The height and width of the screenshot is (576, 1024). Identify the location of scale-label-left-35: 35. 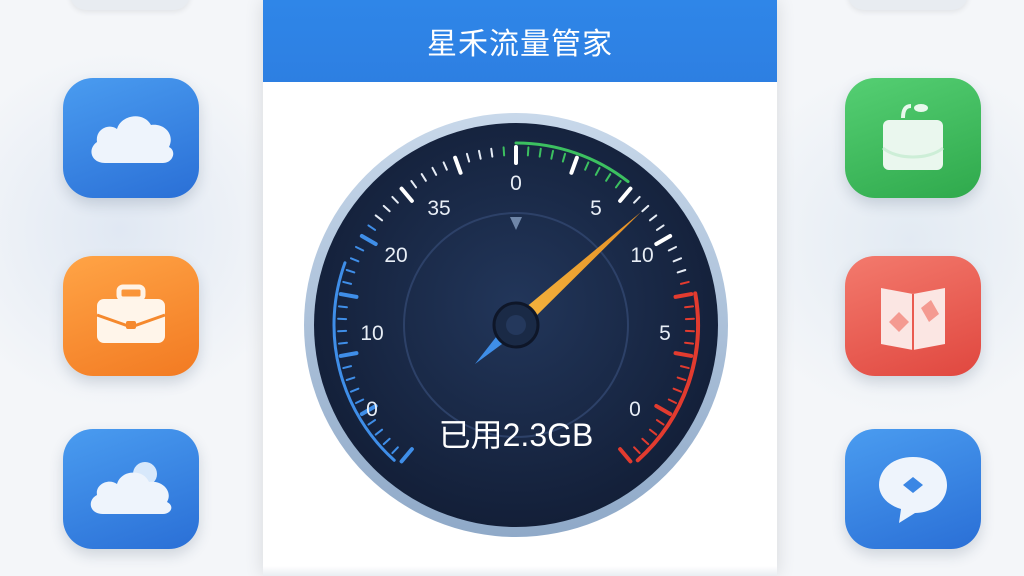
(438, 208).